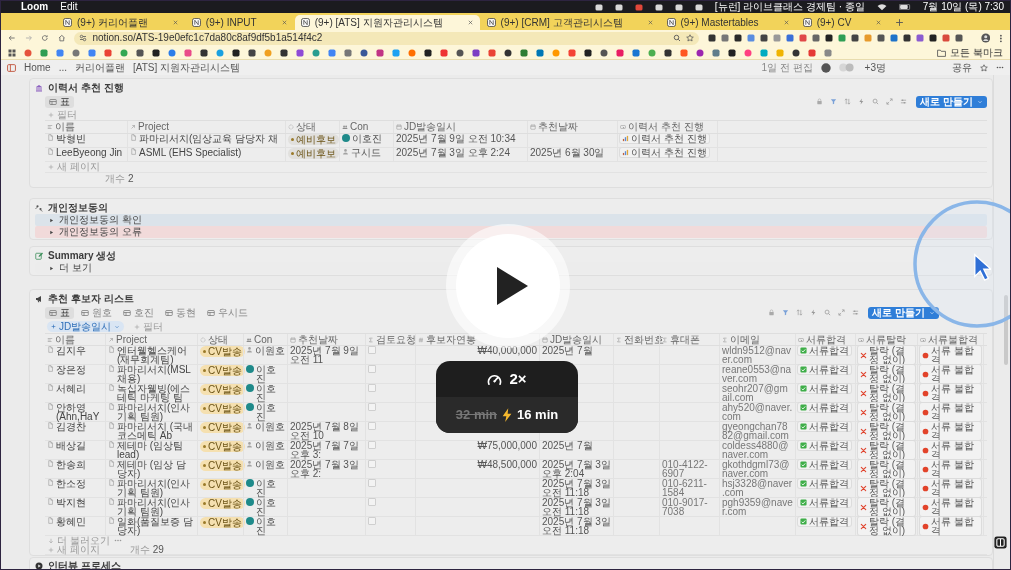  What do you see at coordinates (1000, 67) in the screenshot?
I see `more-icon` at bounding box center [1000, 67].